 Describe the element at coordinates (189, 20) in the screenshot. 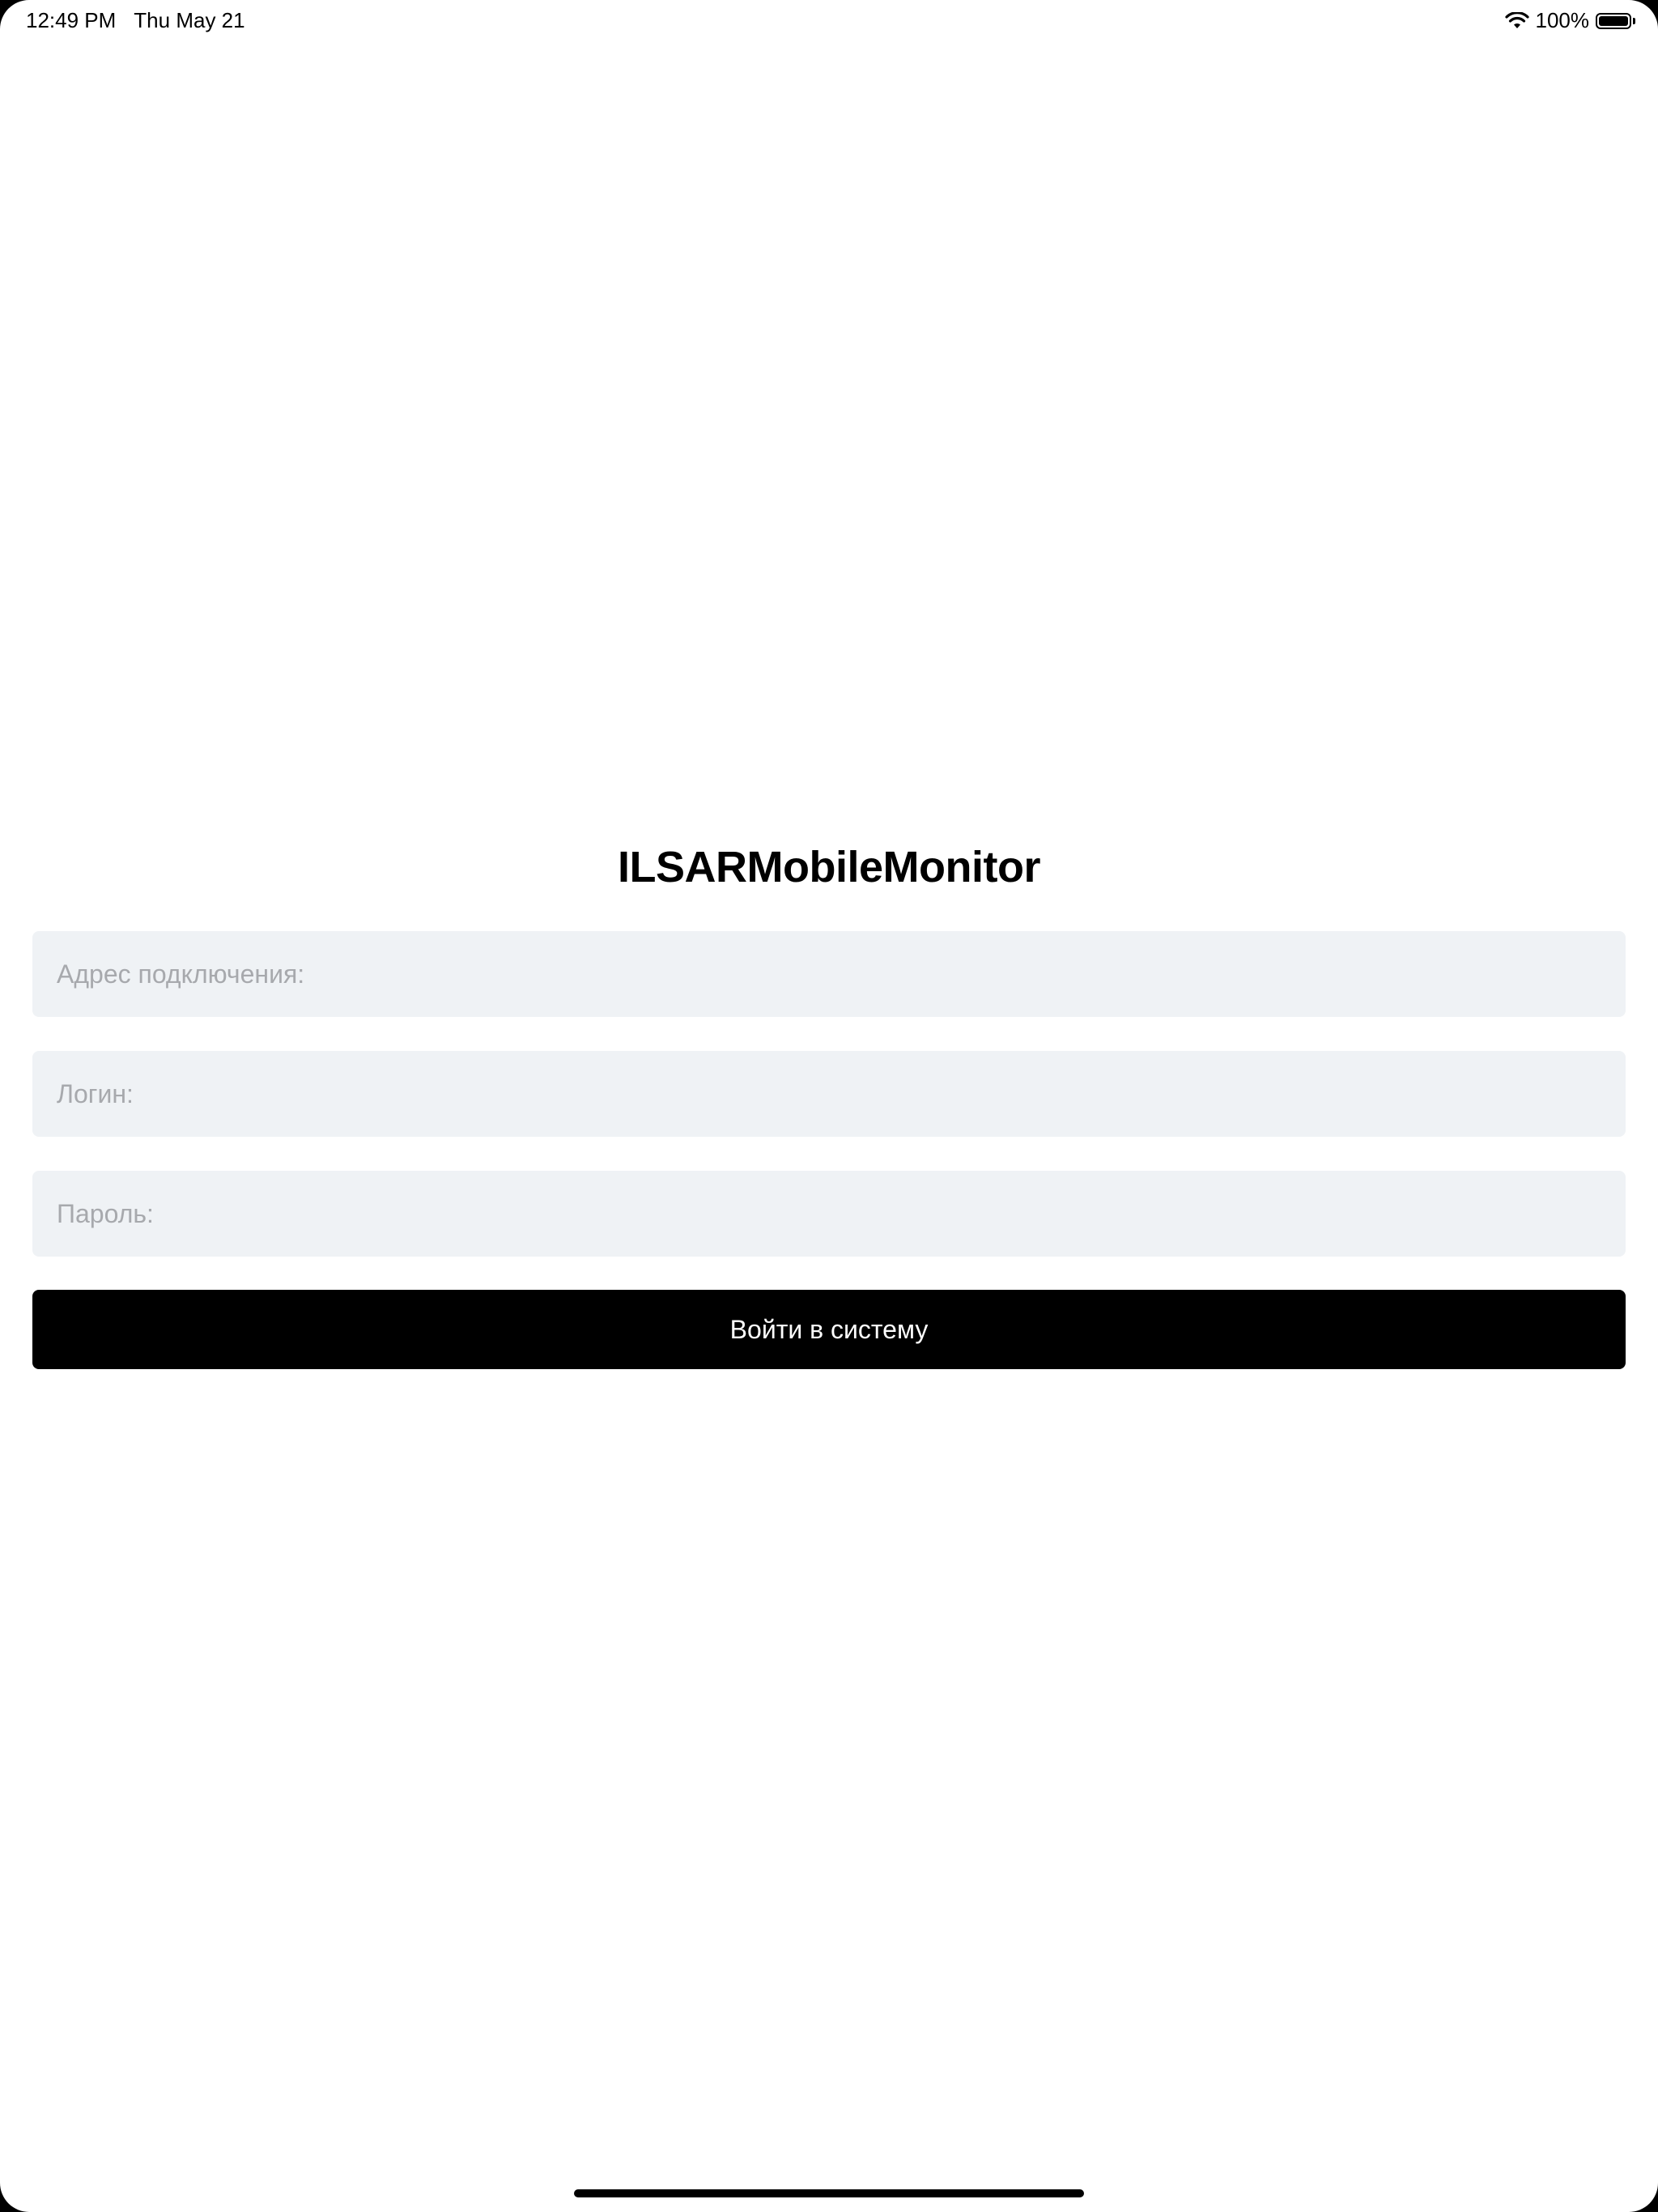

I see `status-date: Thu May 21` at that location.